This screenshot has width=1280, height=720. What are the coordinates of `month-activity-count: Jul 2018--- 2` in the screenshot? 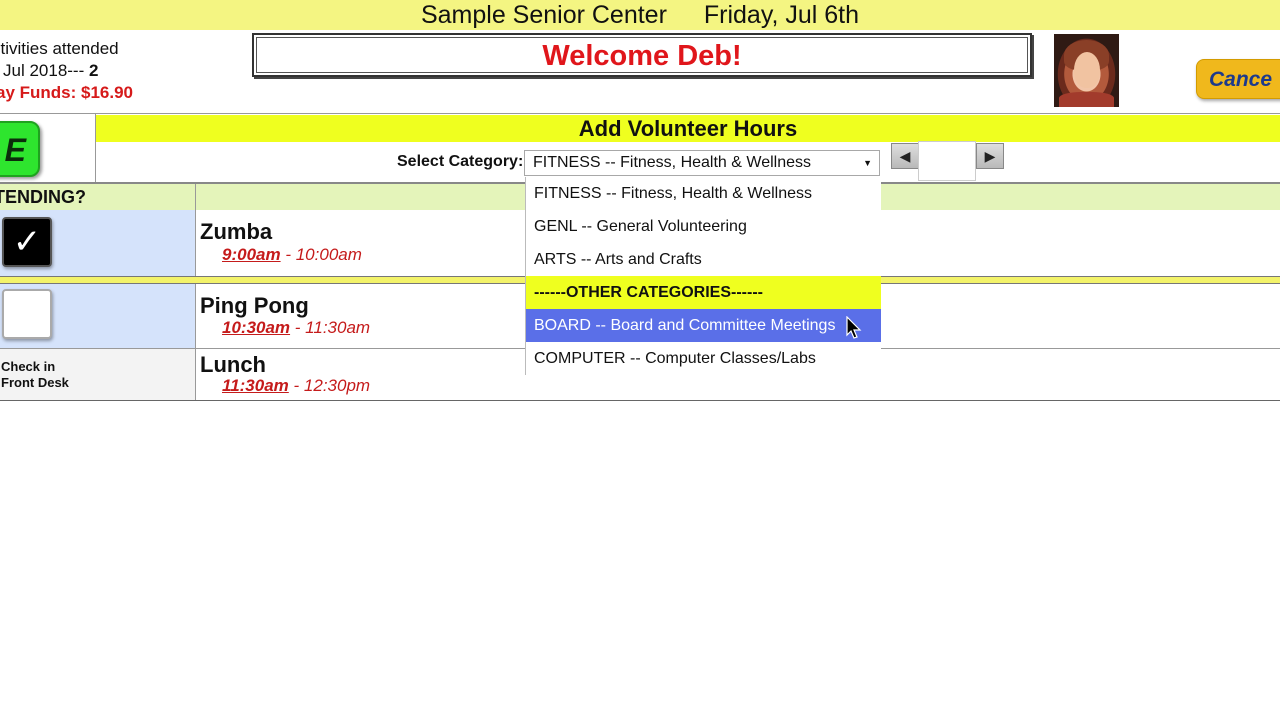 It's located at (121, 71).